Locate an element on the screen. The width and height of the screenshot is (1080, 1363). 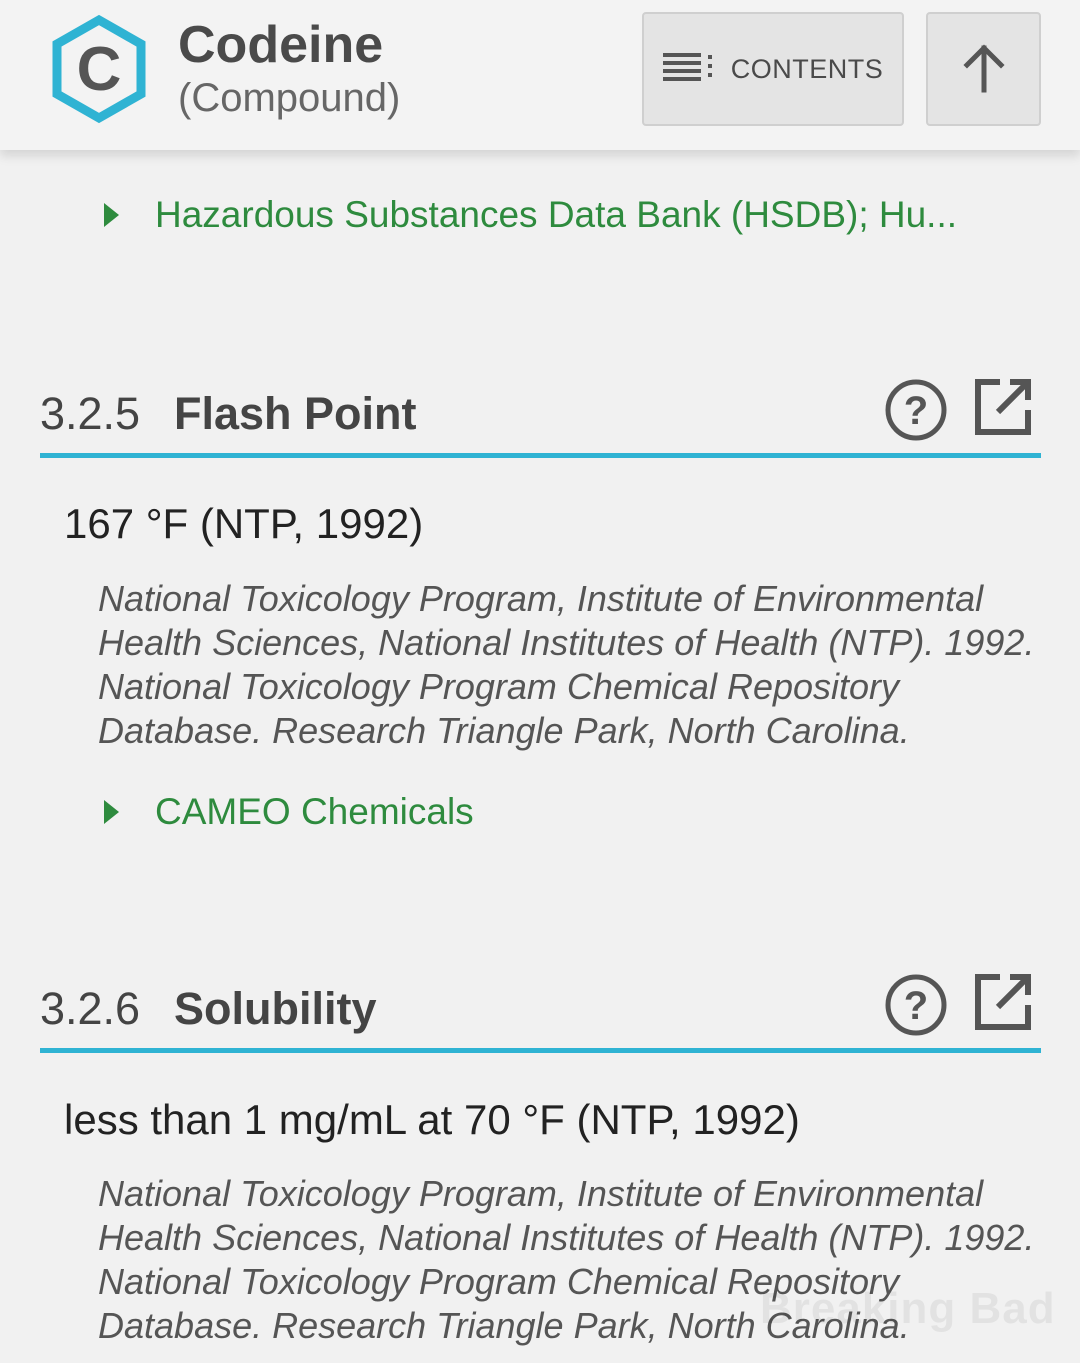
arrow-up-icon is located at coordinates (983, 68).